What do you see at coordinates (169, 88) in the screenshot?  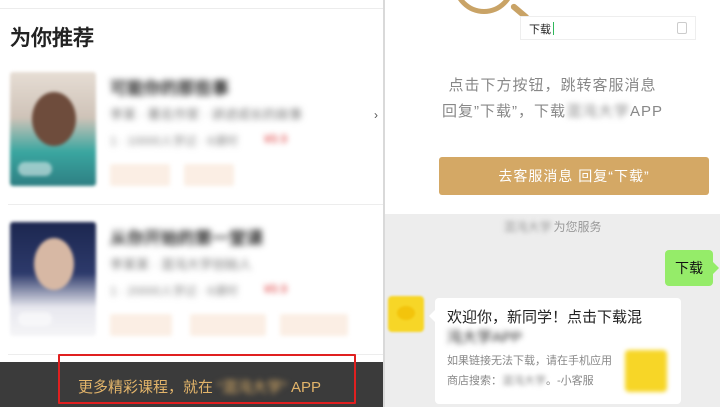 I see `course-title: 可能你的那些事` at bounding box center [169, 88].